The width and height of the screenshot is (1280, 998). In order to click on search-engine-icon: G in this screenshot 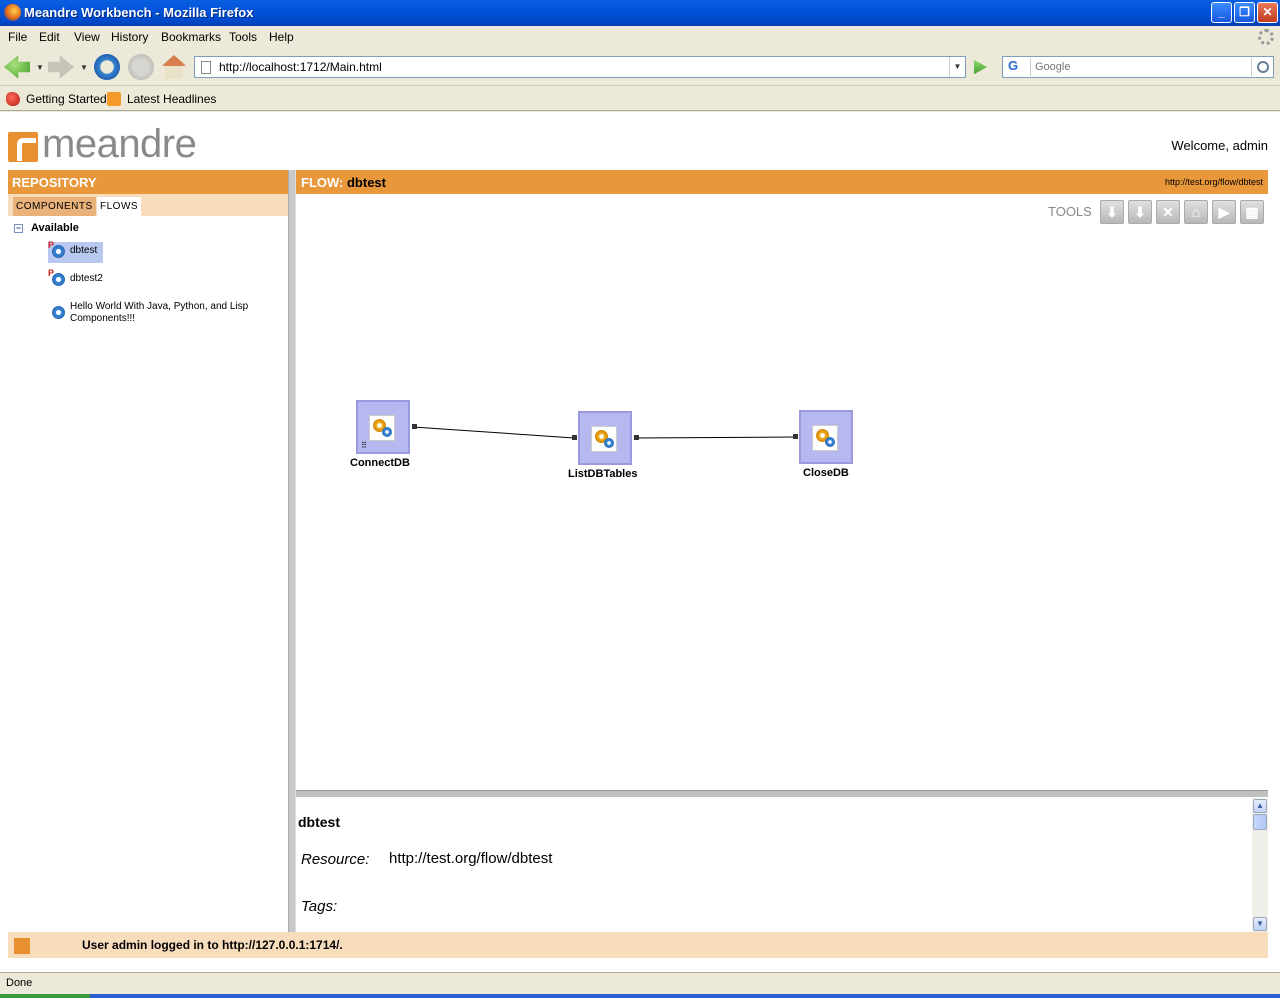, I will do `click(1018, 67)`.